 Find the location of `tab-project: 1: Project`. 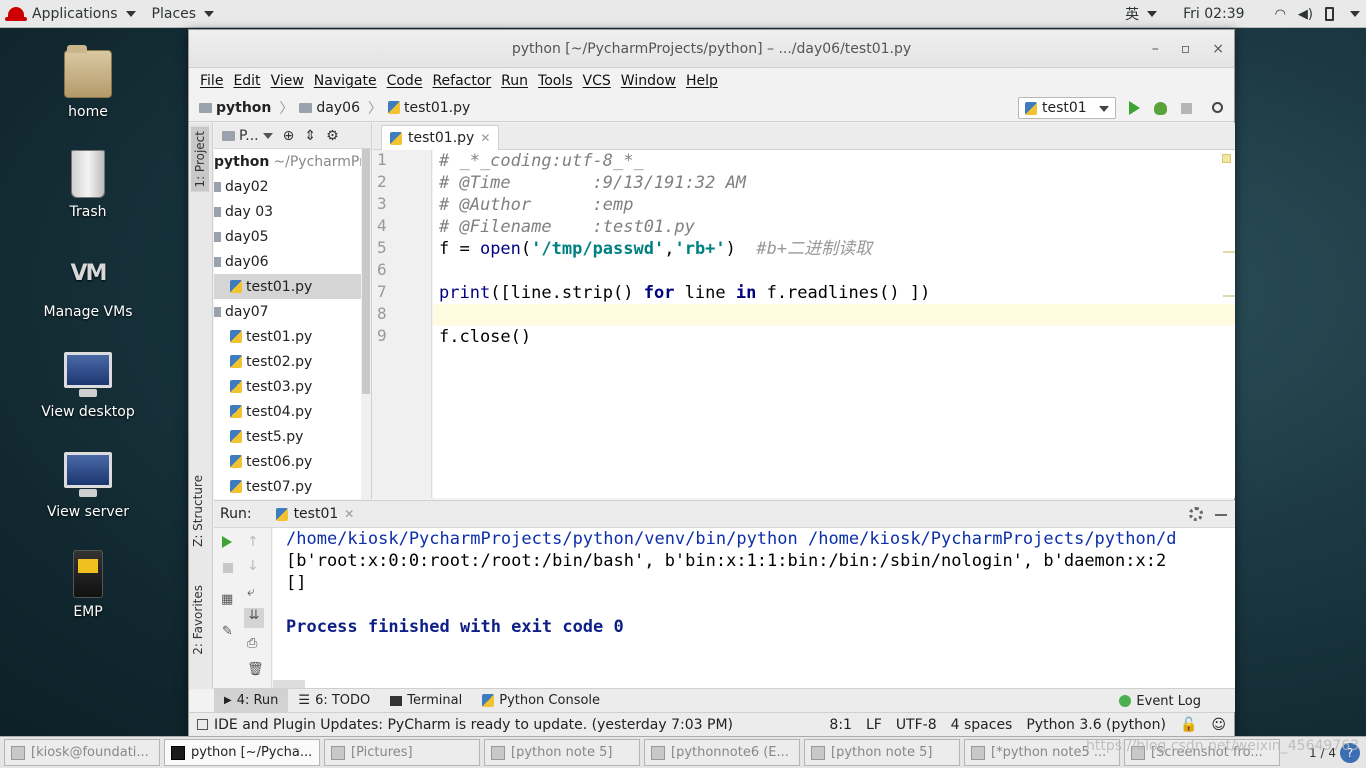

tab-project: 1: Project is located at coordinates (200, 159).